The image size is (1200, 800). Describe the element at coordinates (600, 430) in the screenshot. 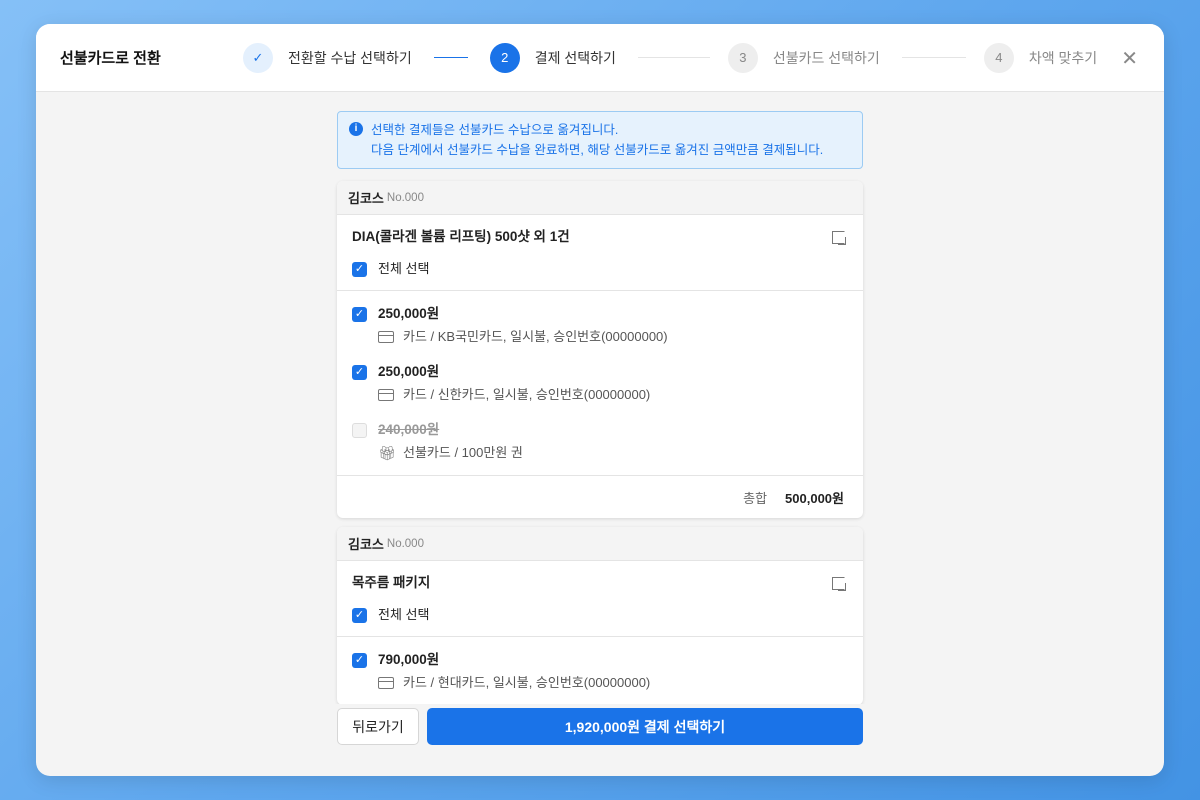

I see `payment-checkbox-disabled: 240,000원` at that location.